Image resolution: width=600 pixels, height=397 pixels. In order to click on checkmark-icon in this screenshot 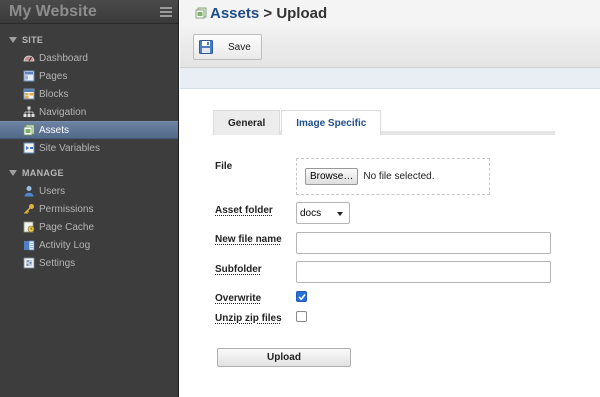, I will do `click(302, 297)`.